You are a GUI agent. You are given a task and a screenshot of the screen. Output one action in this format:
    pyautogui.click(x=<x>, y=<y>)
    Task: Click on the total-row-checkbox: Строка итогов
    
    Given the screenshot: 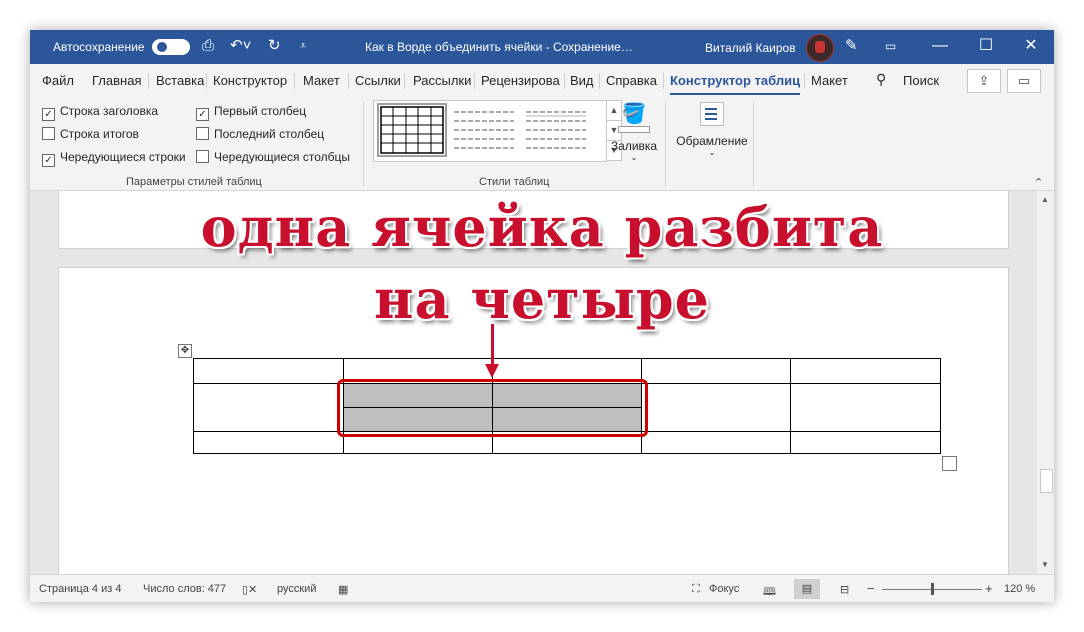 What is the action you would take?
    pyautogui.click(x=90, y=134)
    